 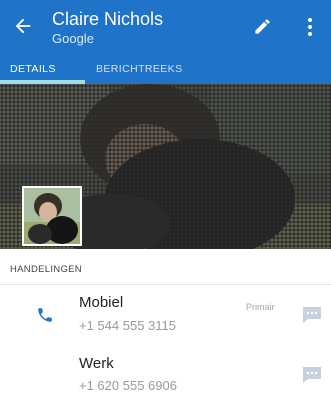 What do you see at coordinates (52, 216) in the screenshot?
I see `contact-avatar` at bounding box center [52, 216].